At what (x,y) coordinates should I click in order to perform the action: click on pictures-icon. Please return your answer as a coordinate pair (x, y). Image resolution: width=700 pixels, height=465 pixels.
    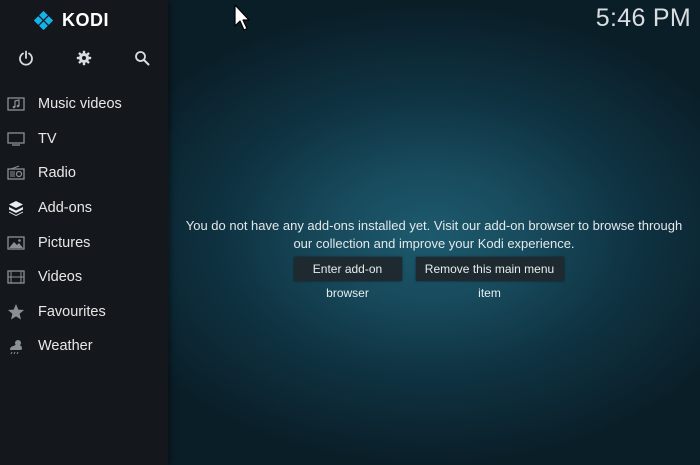
    Looking at the image, I should click on (16, 243).